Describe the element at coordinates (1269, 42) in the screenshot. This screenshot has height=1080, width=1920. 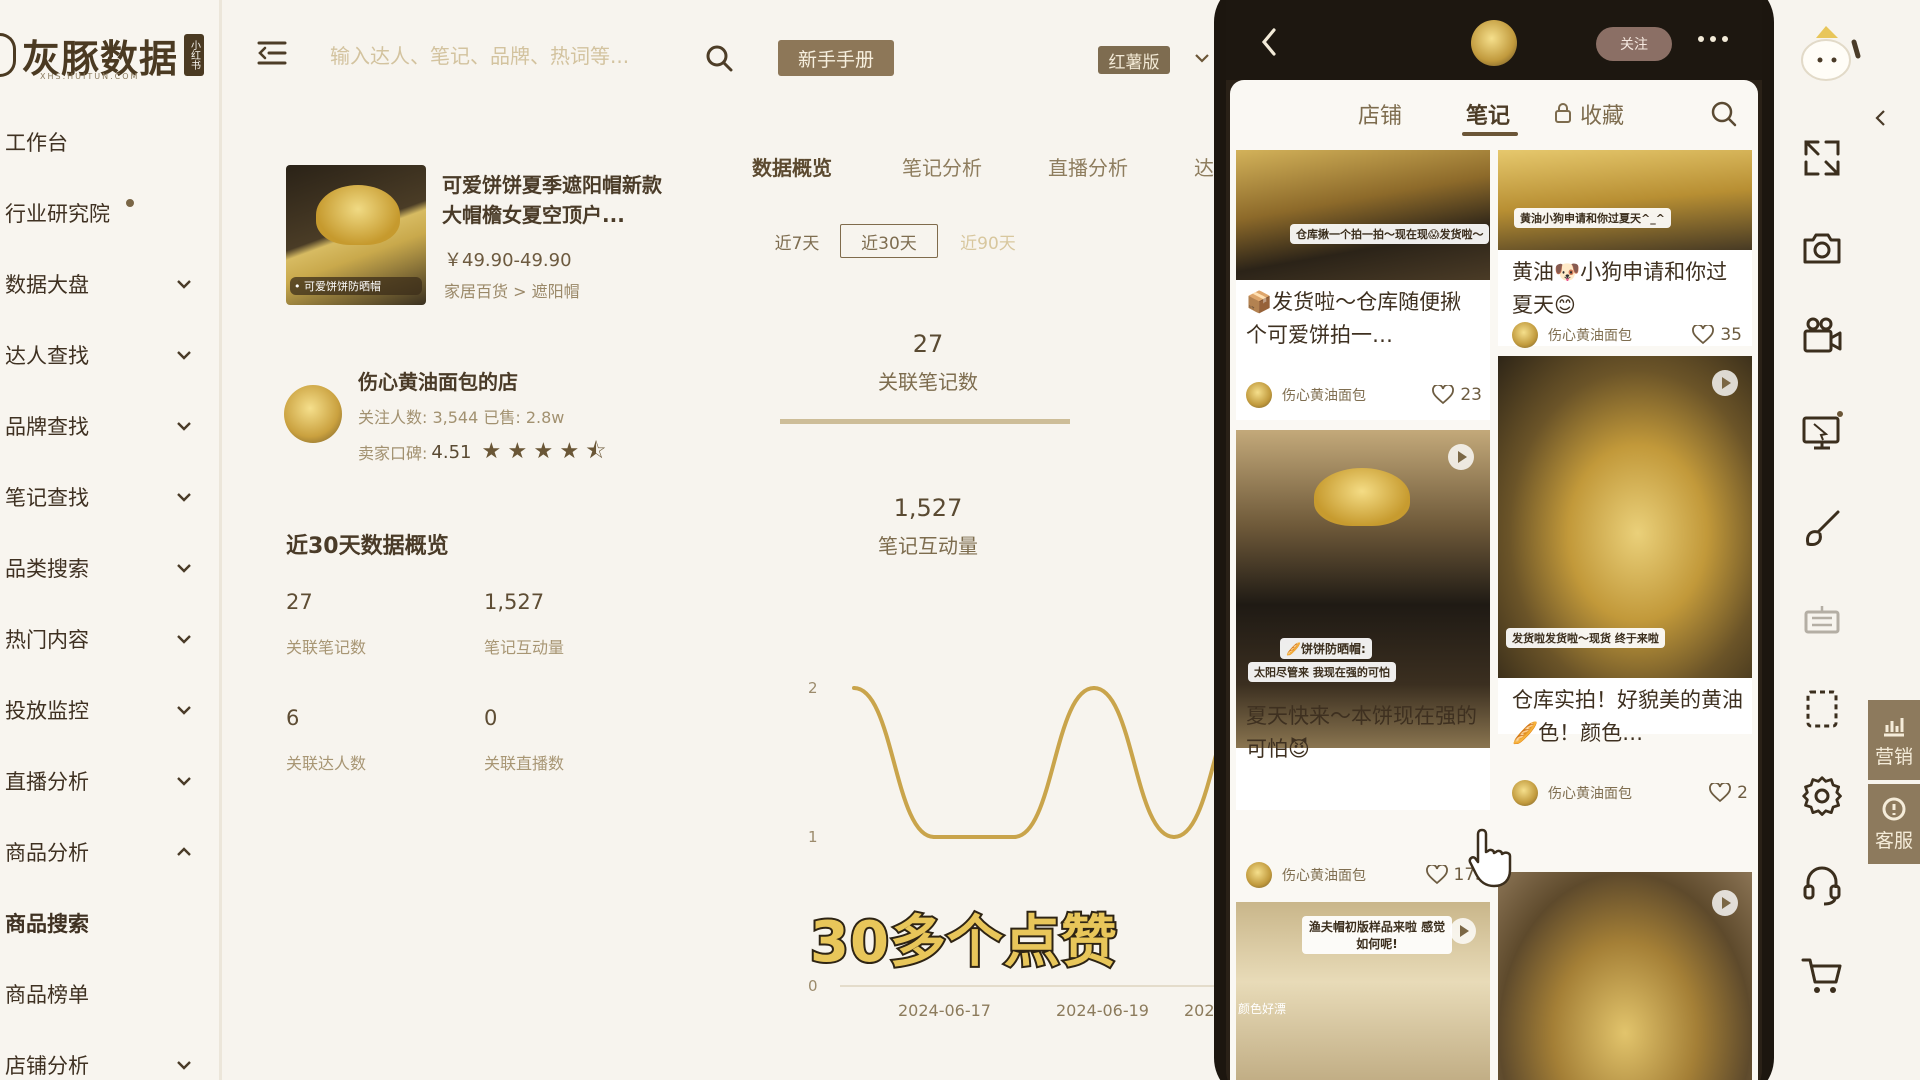
I see `back-arrow-icon` at that location.